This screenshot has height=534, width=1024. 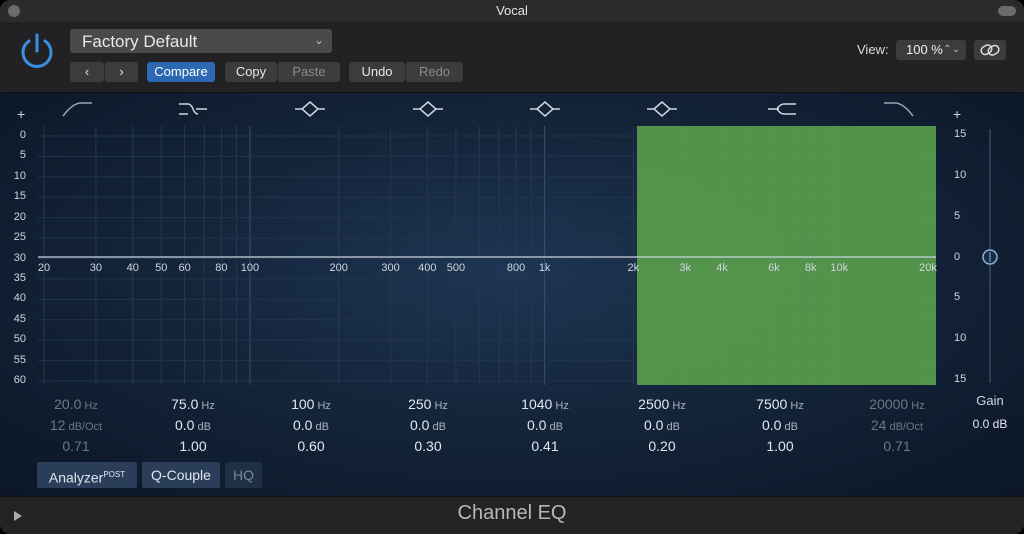 What do you see at coordinates (428, 405) in the screenshot?
I see `band-frequency: 250 Hz` at bounding box center [428, 405].